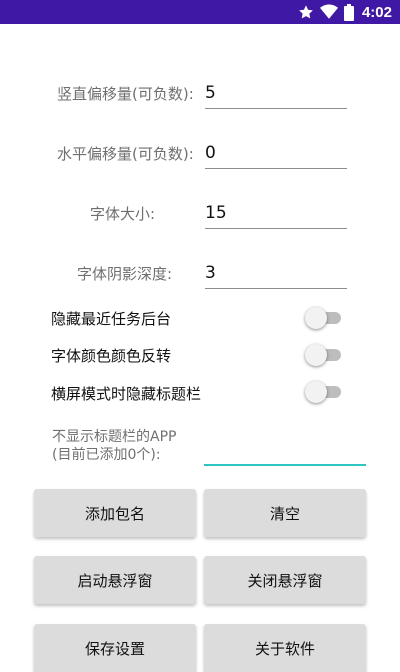  I want to click on invert-color-label: 字体颜色颜色反转, so click(111, 356).